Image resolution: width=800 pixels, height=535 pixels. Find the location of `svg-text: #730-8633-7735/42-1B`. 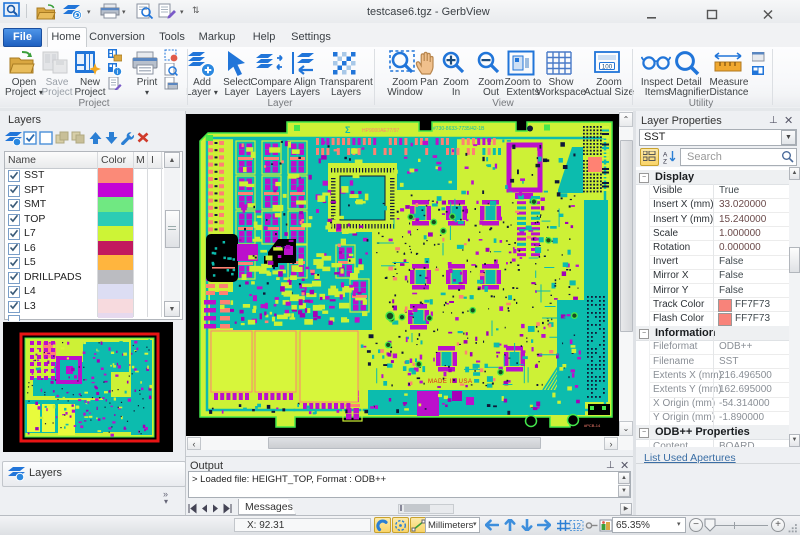

svg-text: #730-8633-7735/42-1B is located at coordinates (459, 129).